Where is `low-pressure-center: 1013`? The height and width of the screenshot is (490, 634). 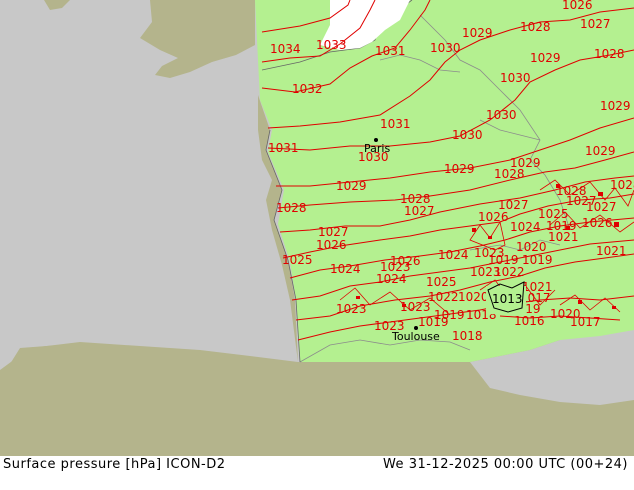 low-pressure-center: 1013 is located at coordinates (506, 297).